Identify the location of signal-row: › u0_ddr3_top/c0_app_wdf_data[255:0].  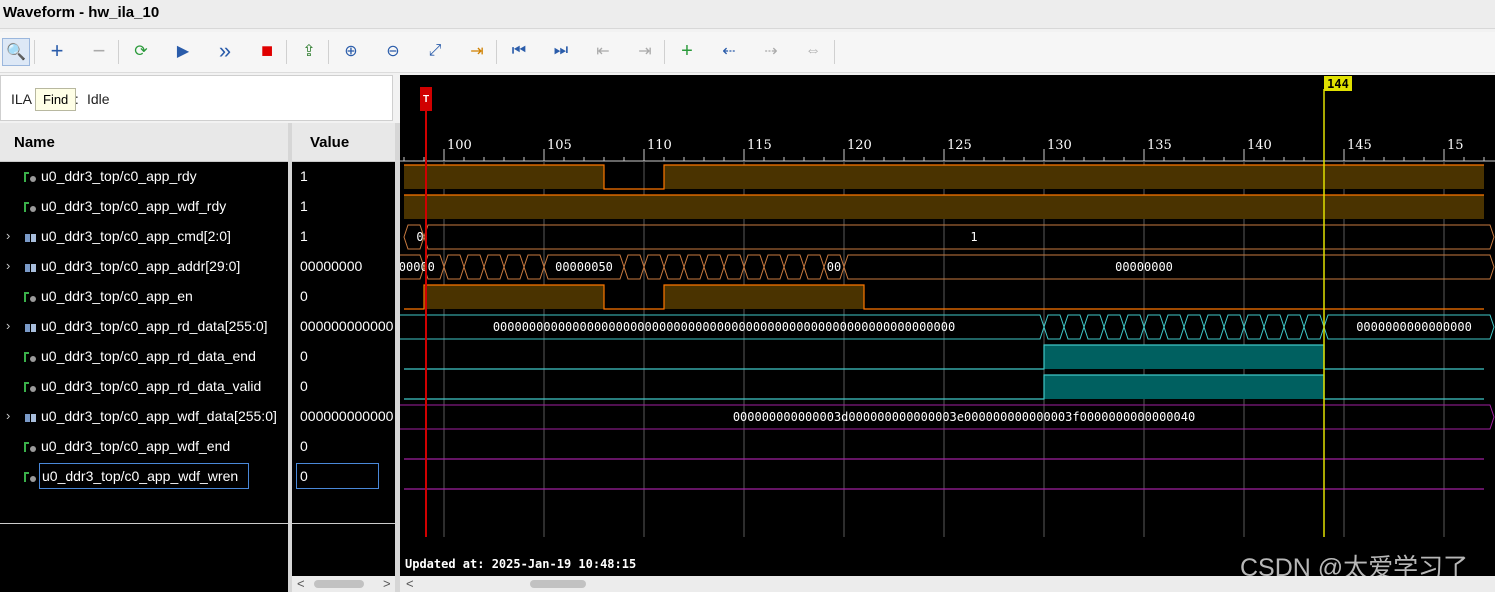
(144, 417).